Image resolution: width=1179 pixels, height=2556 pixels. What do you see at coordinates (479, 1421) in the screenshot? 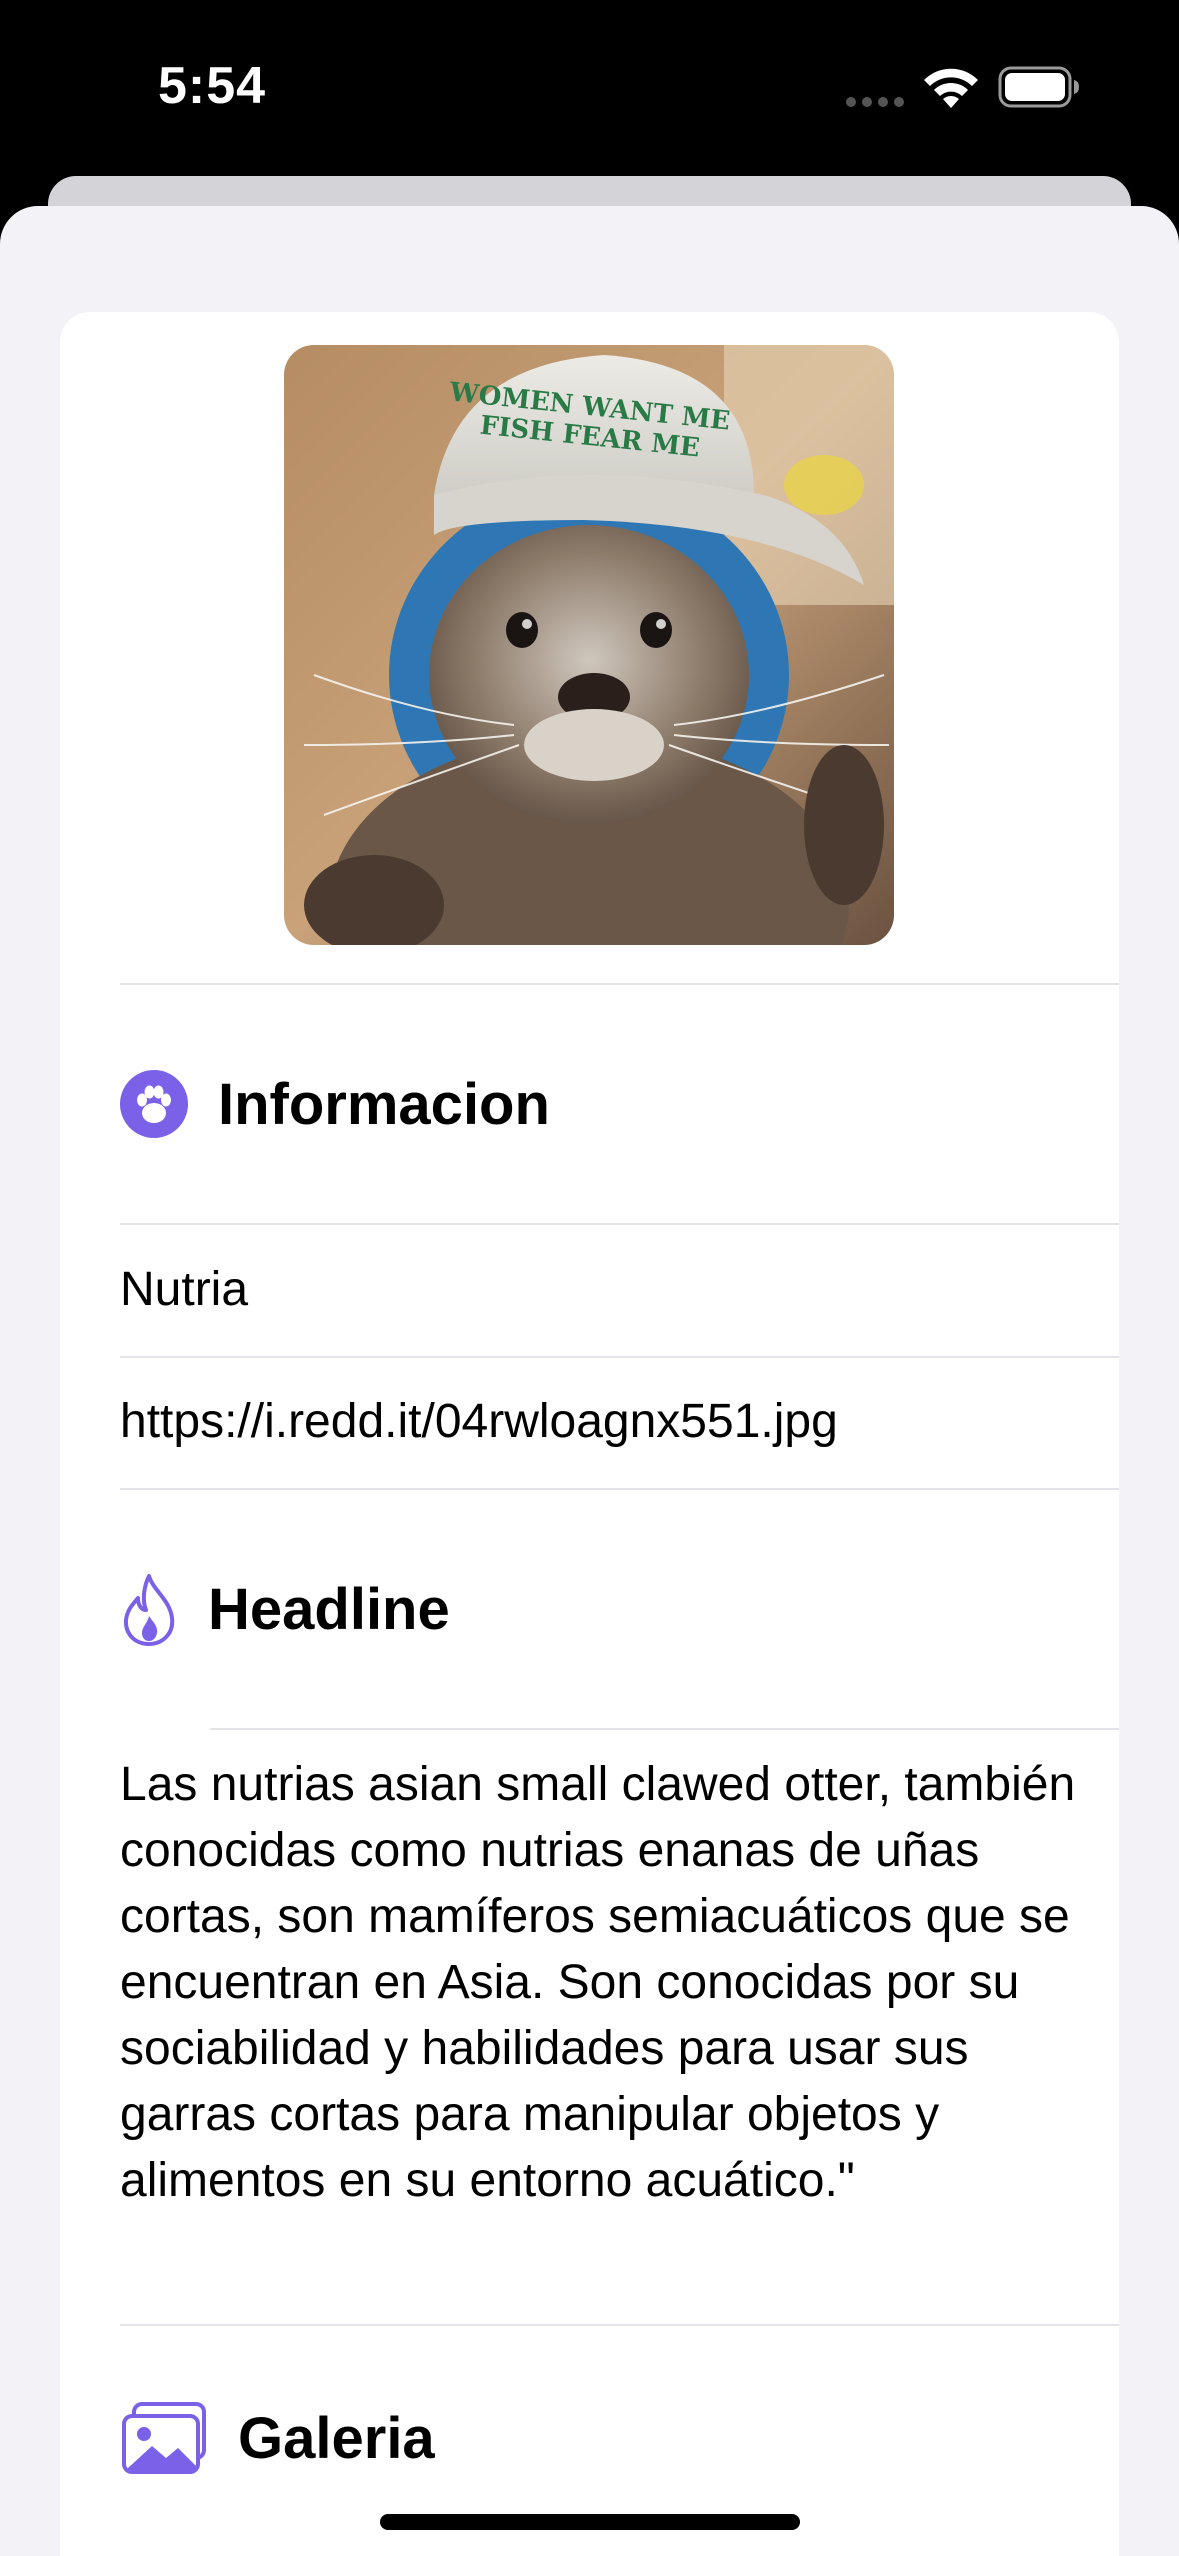
I see `image-url-field: https://i.redd.it/04rwloagnx551.jpg` at bounding box center [479, 1421].